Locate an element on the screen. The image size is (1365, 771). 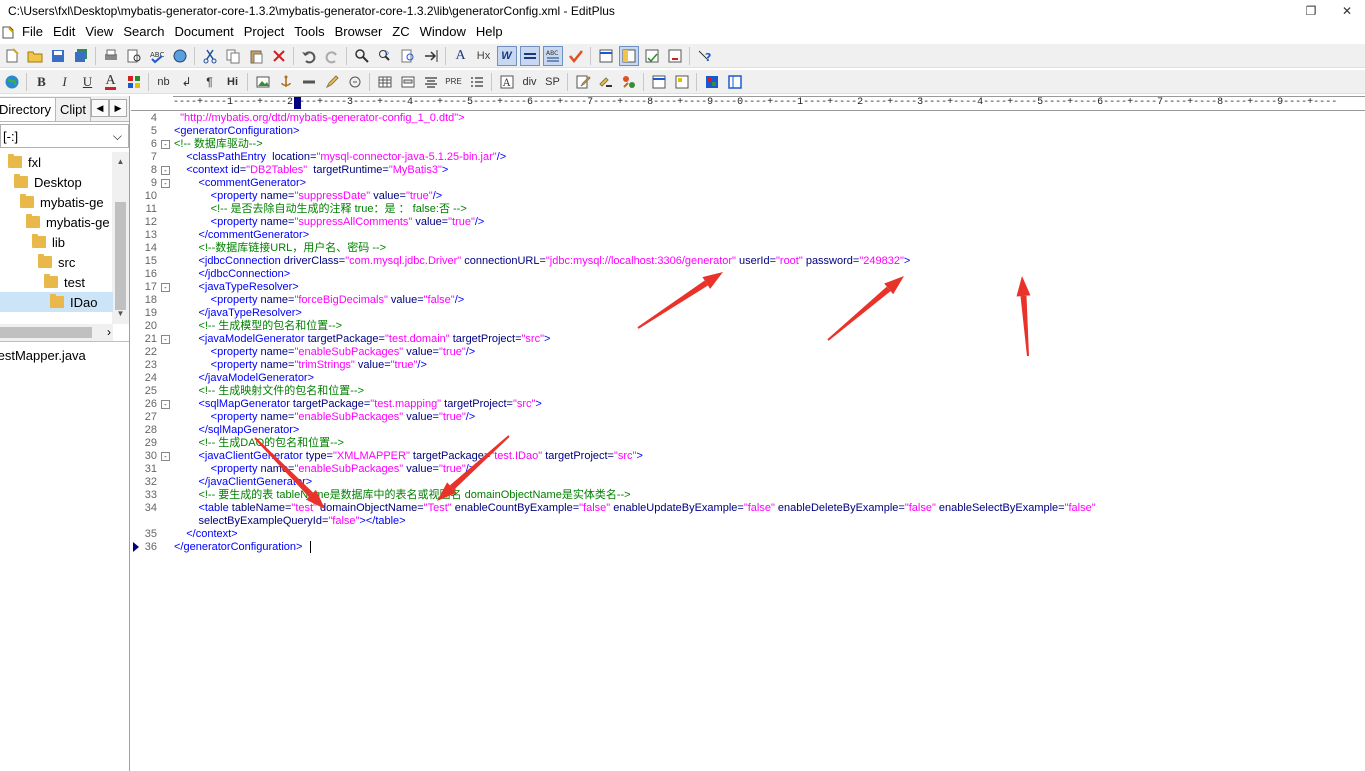
web-preview-icon is located at coordinates (180, 56).